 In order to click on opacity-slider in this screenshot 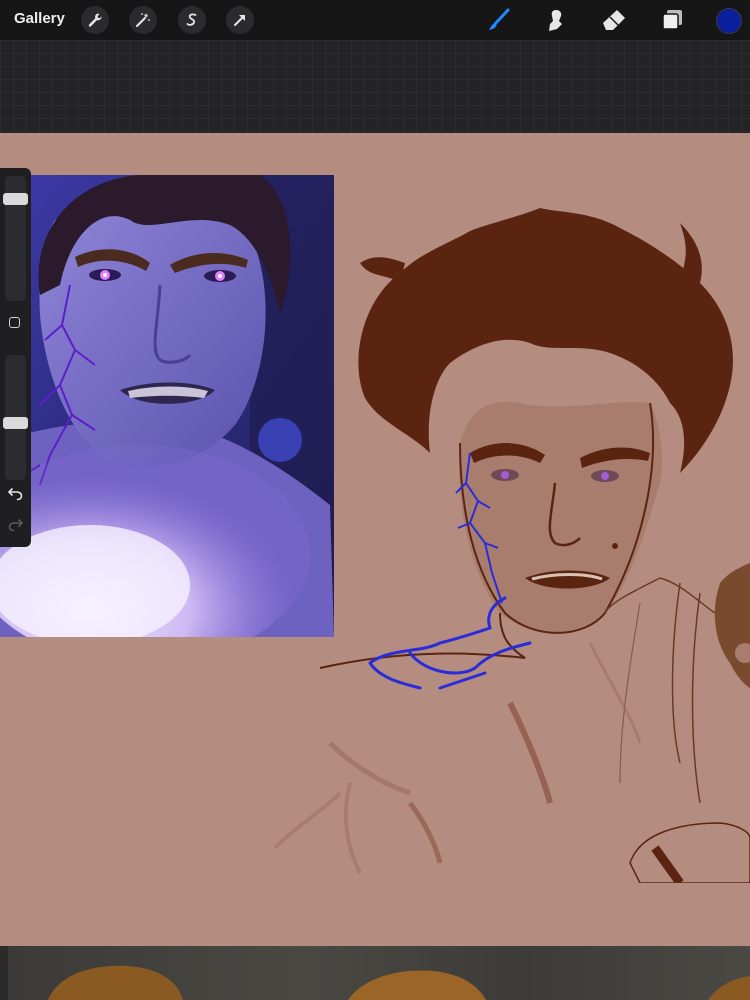, I will do `click(15, 417)`.